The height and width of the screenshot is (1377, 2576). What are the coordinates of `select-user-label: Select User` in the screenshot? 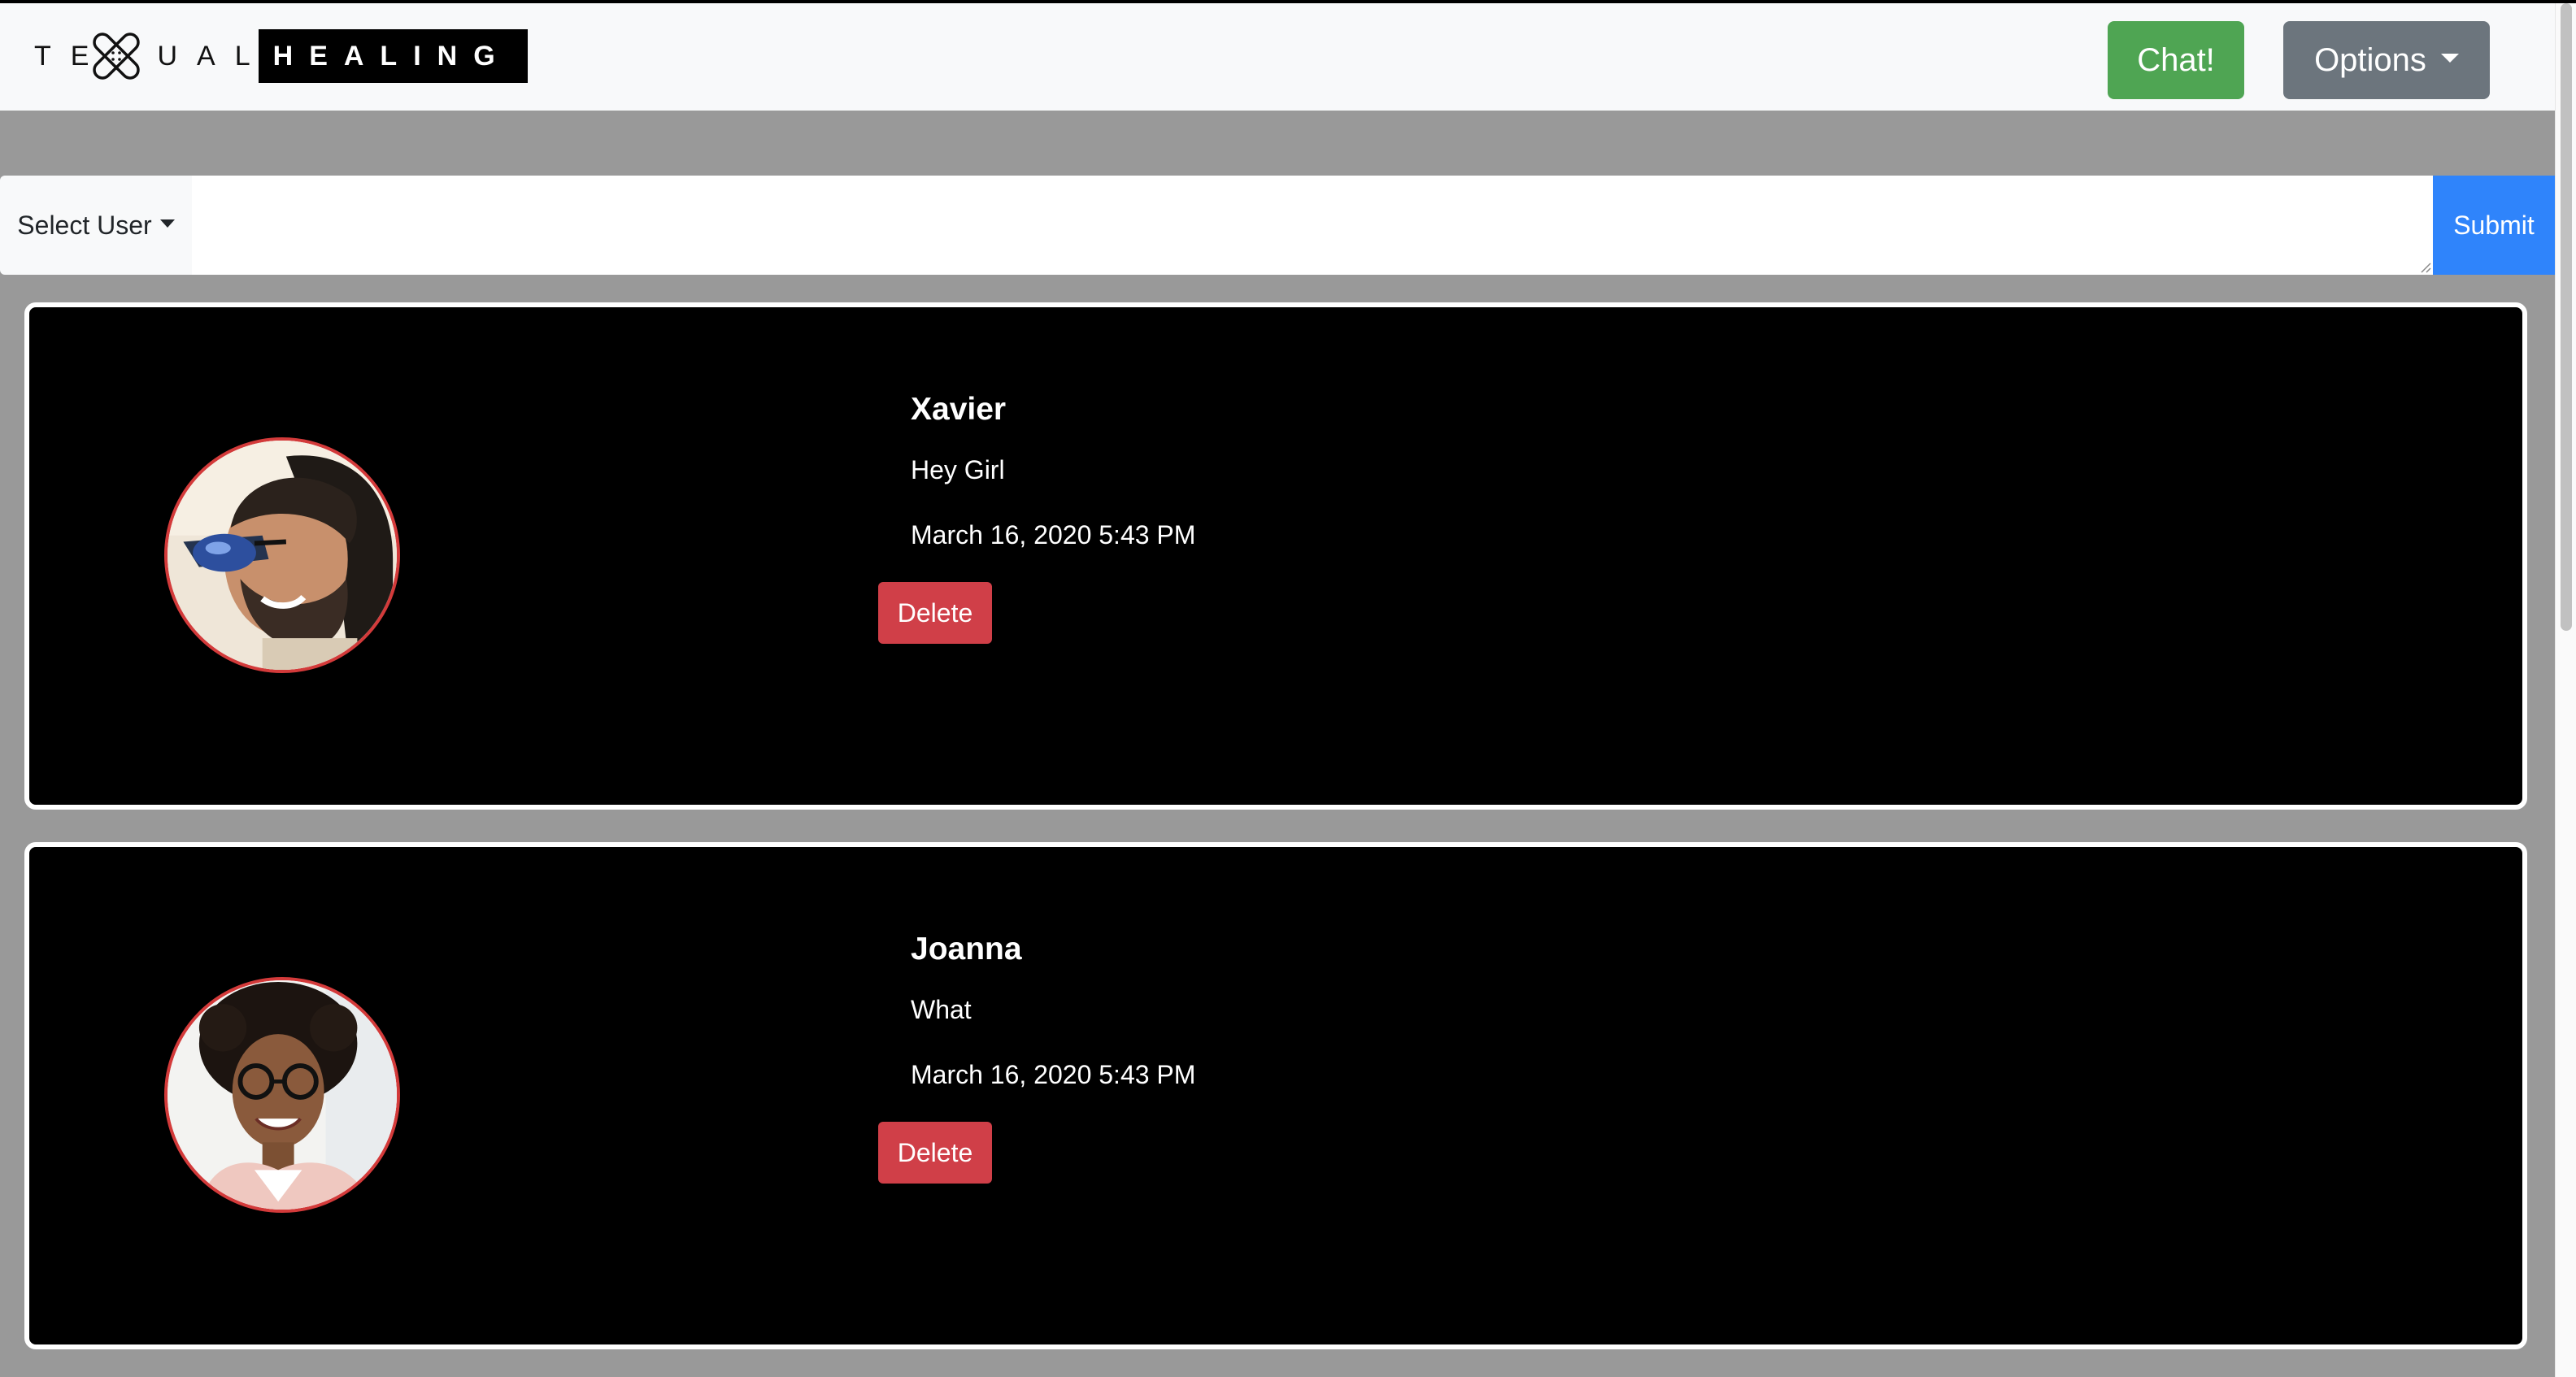 It's located at (85, 225).